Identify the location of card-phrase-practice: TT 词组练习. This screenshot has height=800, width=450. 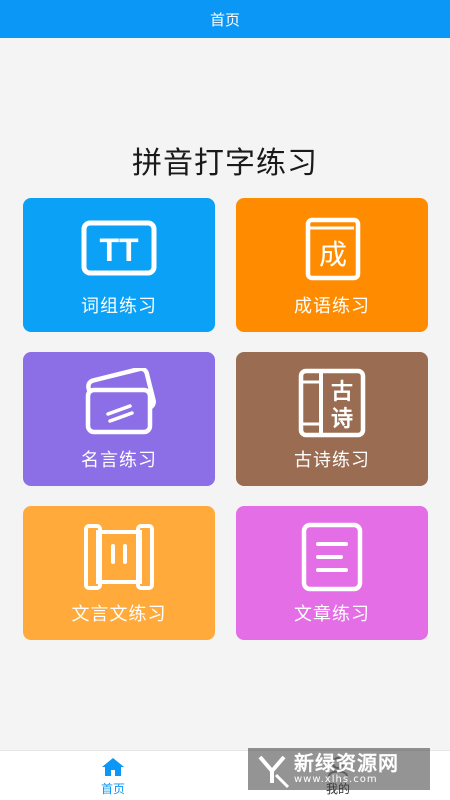
(119, 265).